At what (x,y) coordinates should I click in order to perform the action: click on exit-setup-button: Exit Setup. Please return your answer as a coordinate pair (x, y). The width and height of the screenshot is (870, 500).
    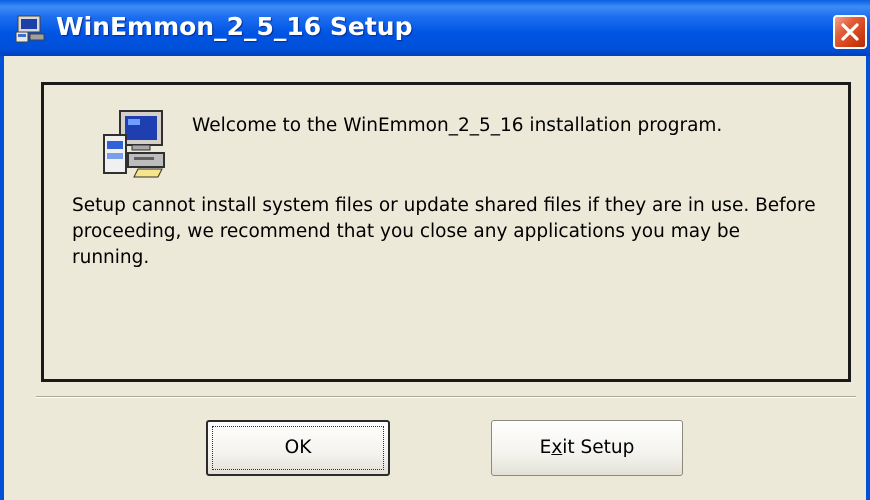
    Looking at the image, I should click on (587, 448).